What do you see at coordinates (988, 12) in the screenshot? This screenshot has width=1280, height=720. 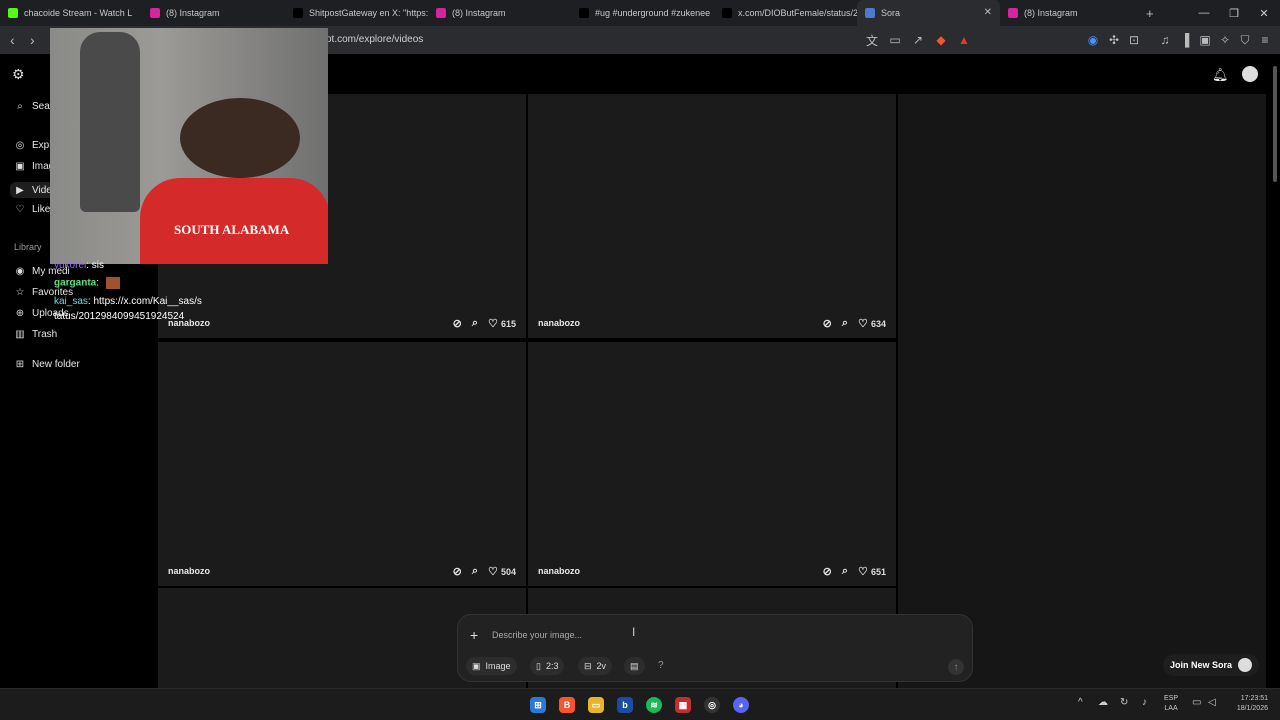 I see `close-tab-icon: ✕` at bounding box center [988, 12].